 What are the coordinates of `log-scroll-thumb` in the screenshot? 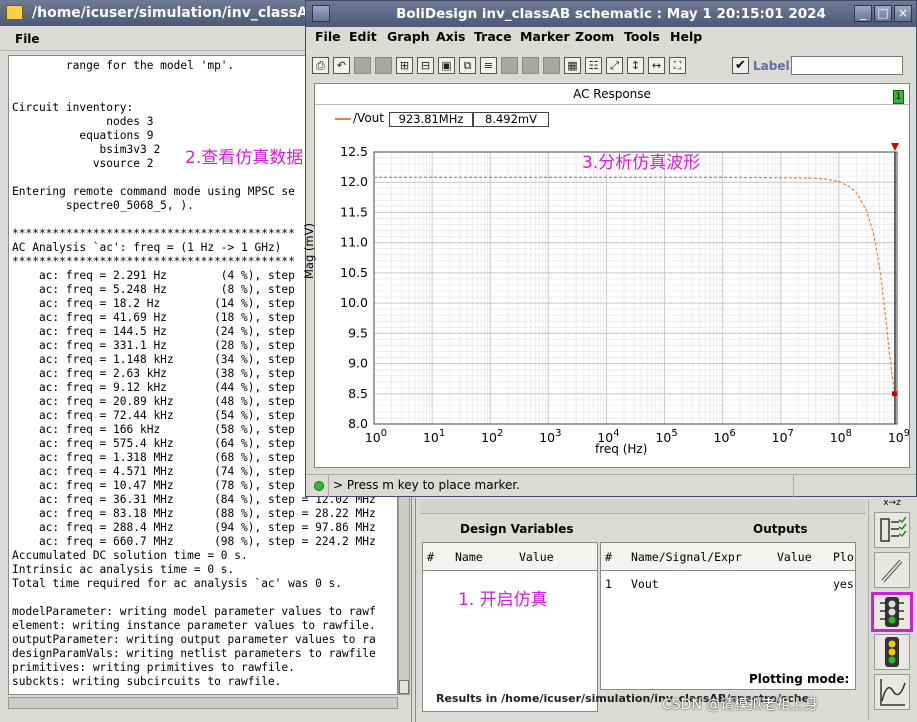 It's located at (404, 687).